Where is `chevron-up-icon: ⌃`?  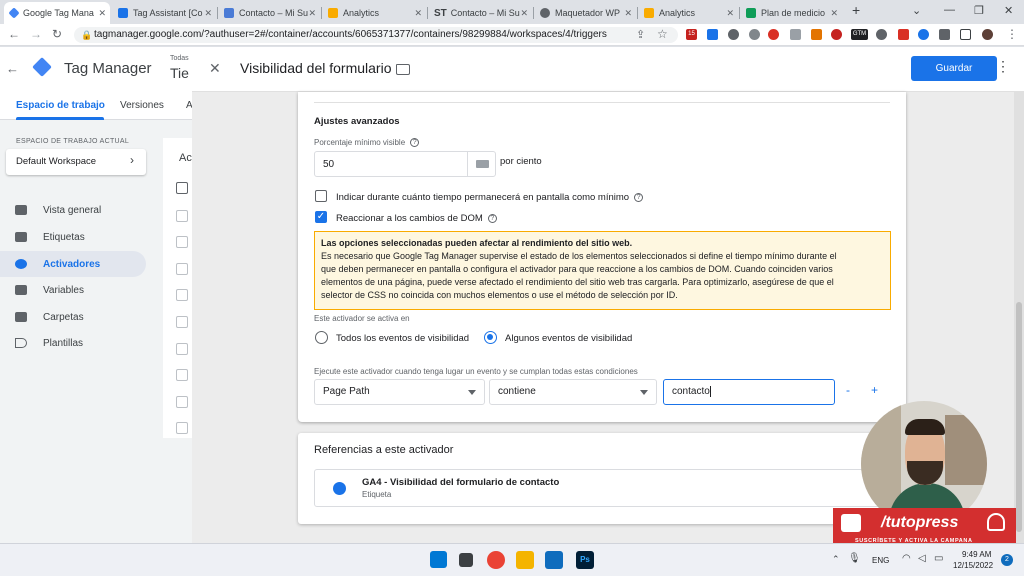
chevron-up-icon: ⌃ is located at coordinates (836, 559).